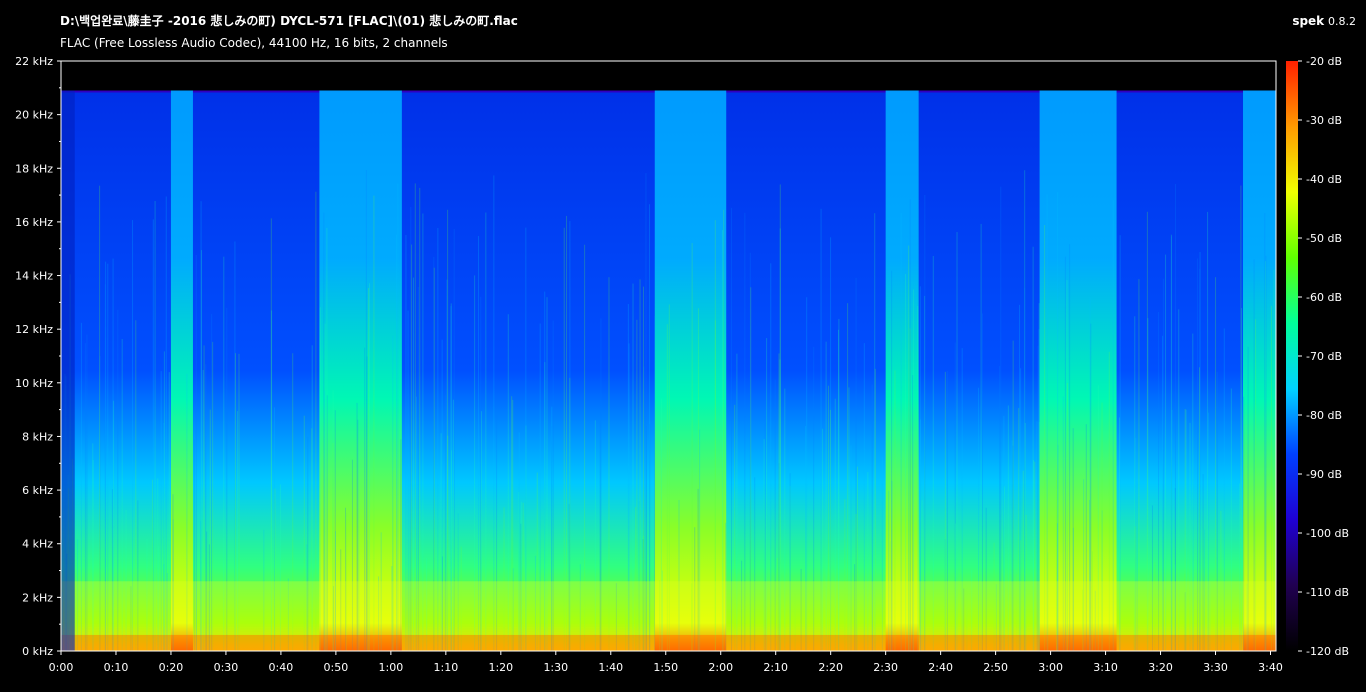  I want to click on y-tick-label: 22 kHz, so click(34, 61).